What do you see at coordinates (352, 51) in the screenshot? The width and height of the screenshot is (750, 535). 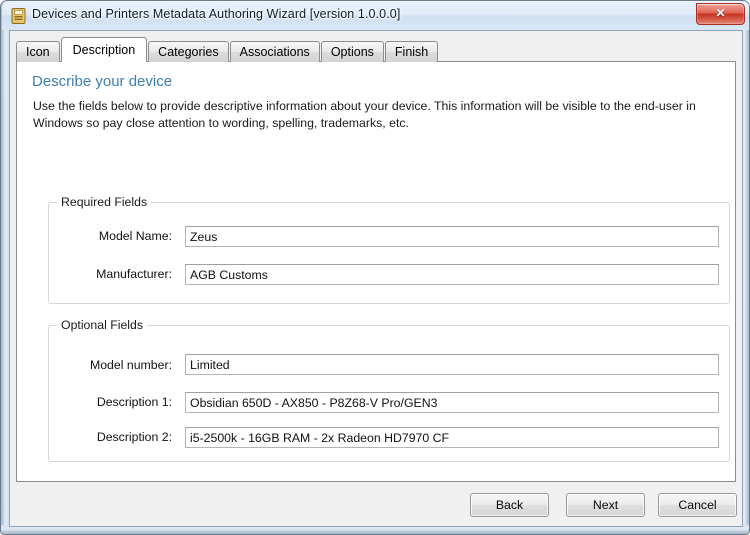 I see `tab-options: Options` at bounding box center [352, 51].